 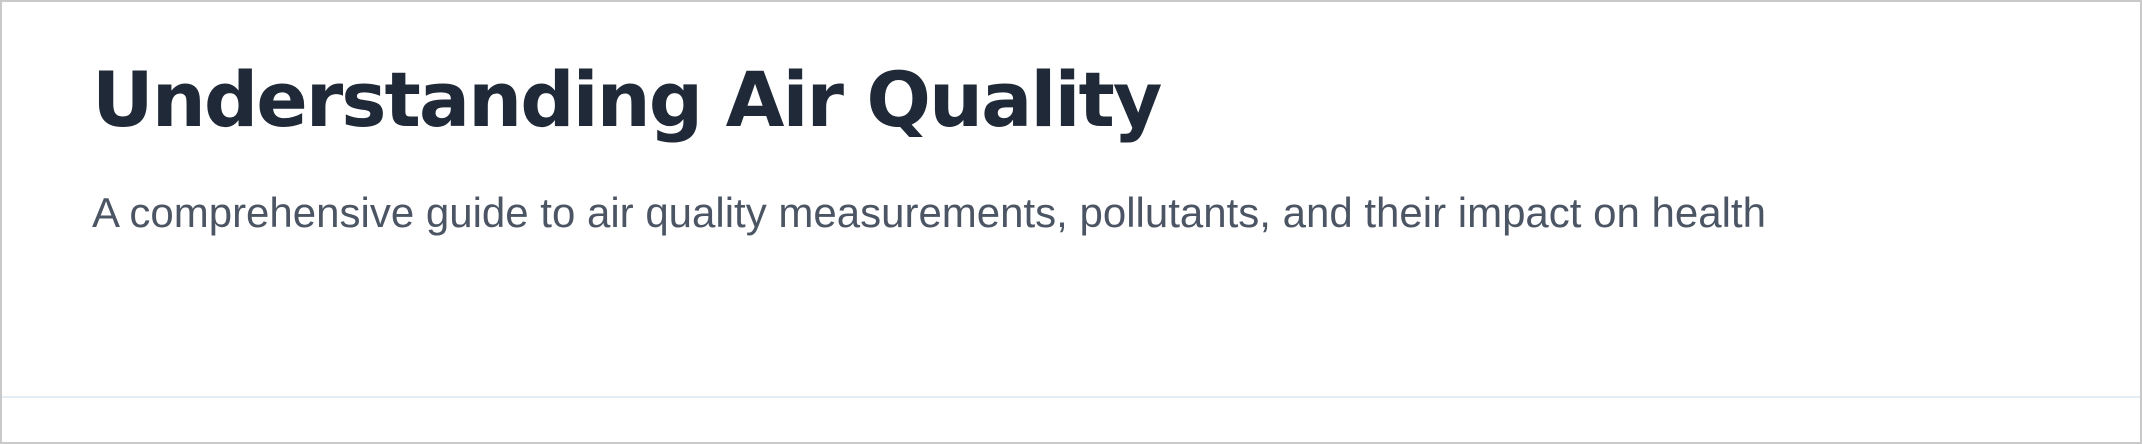 I want to click on header-divider, so click(x=1071, y=397).